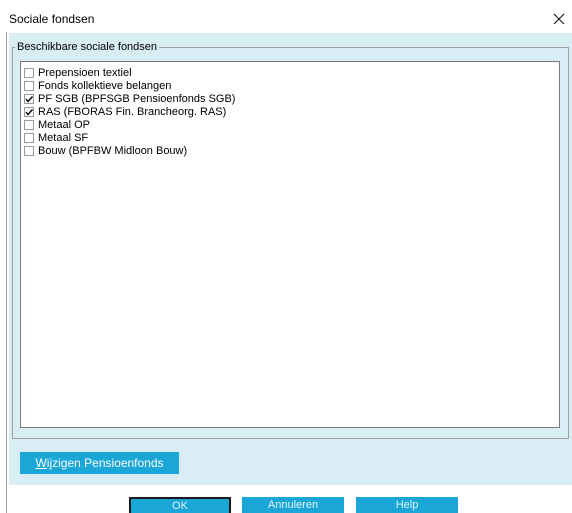 This screenshot has height=513, width=572. Describe the element at coordinates (407, 505) in the screenshot. I see `help-button: Help` at that location.